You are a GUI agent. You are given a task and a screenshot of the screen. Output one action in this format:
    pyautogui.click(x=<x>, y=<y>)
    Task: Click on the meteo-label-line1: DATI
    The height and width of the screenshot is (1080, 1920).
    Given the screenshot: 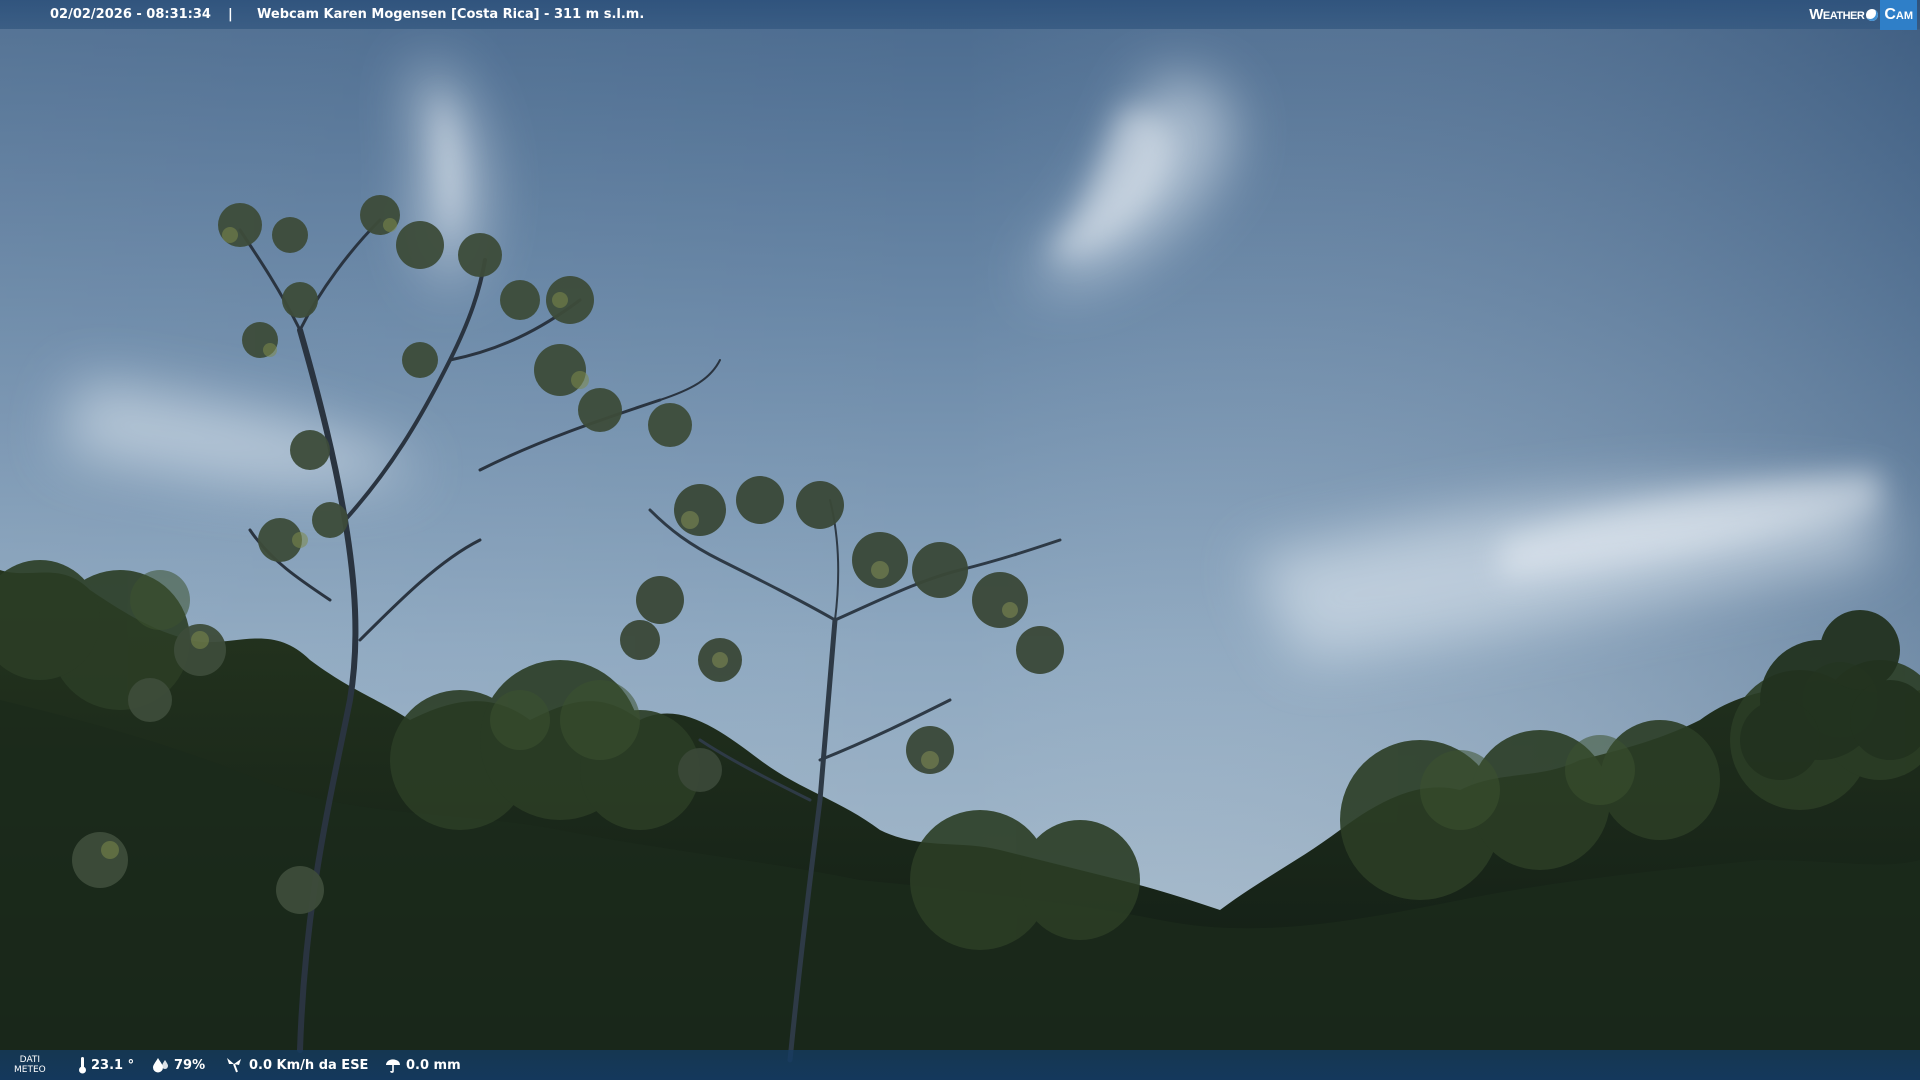 What is the action you would take?
    pyautogui.click(x=30, y=1060)
    